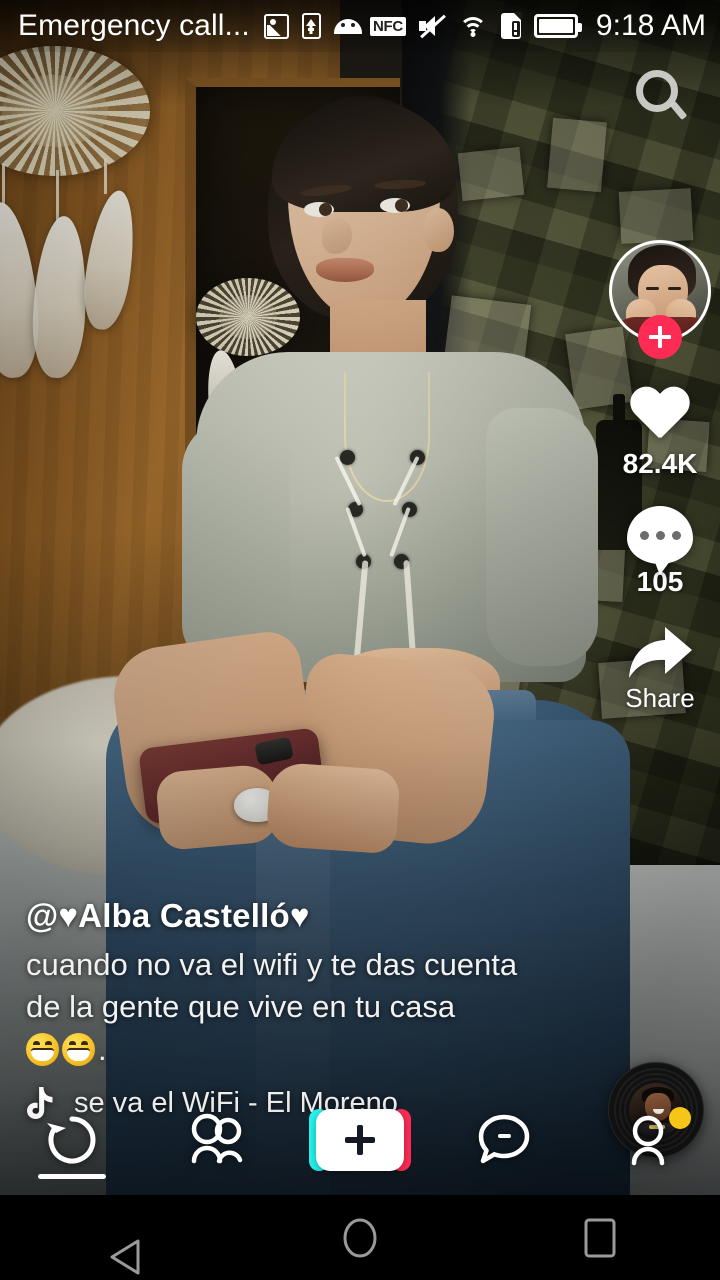  Describe the element at coordinates (660, 463) in the screenshot. I see `like-count: 82.4K` at that location.